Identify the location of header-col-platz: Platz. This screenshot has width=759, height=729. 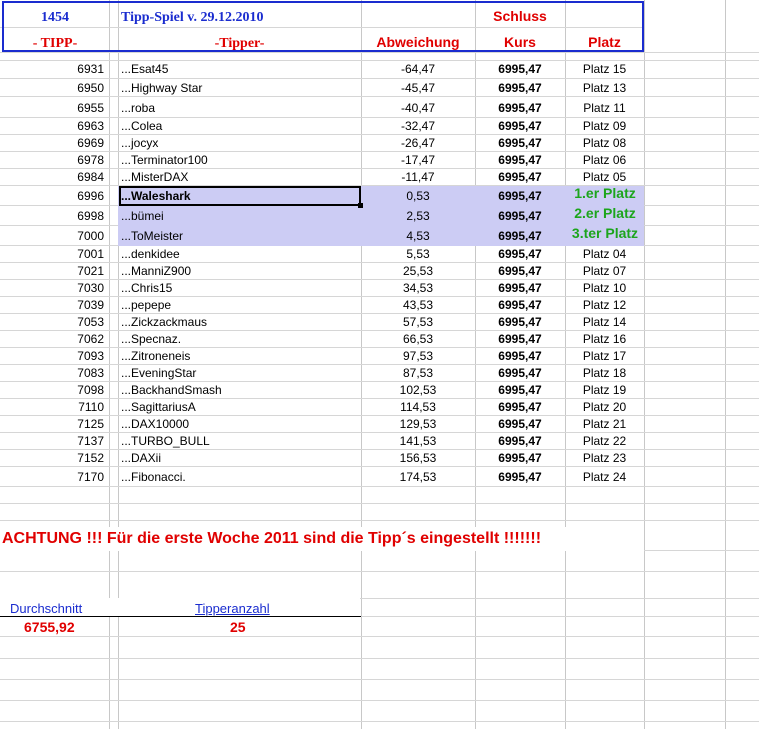
(604, 42).